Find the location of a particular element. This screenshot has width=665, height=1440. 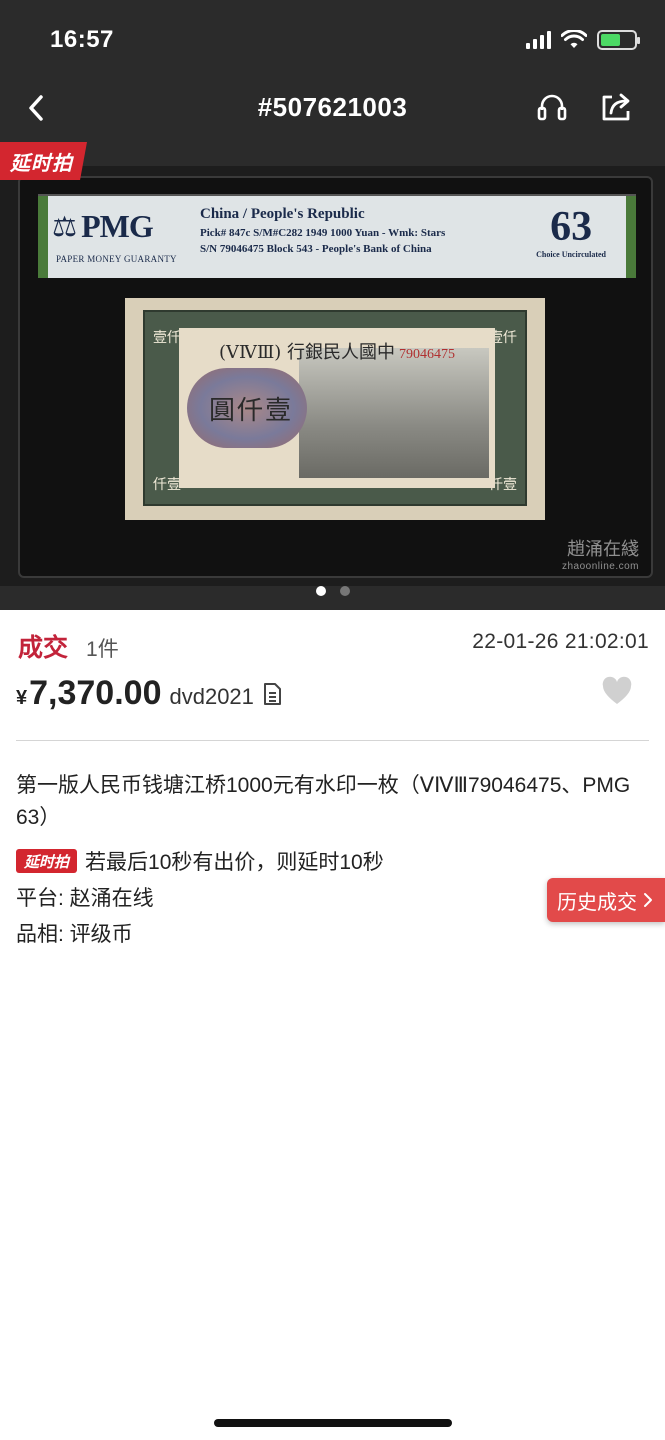

grade-box: 63 Choice Uncirculated is located at coordinates (571, 232).